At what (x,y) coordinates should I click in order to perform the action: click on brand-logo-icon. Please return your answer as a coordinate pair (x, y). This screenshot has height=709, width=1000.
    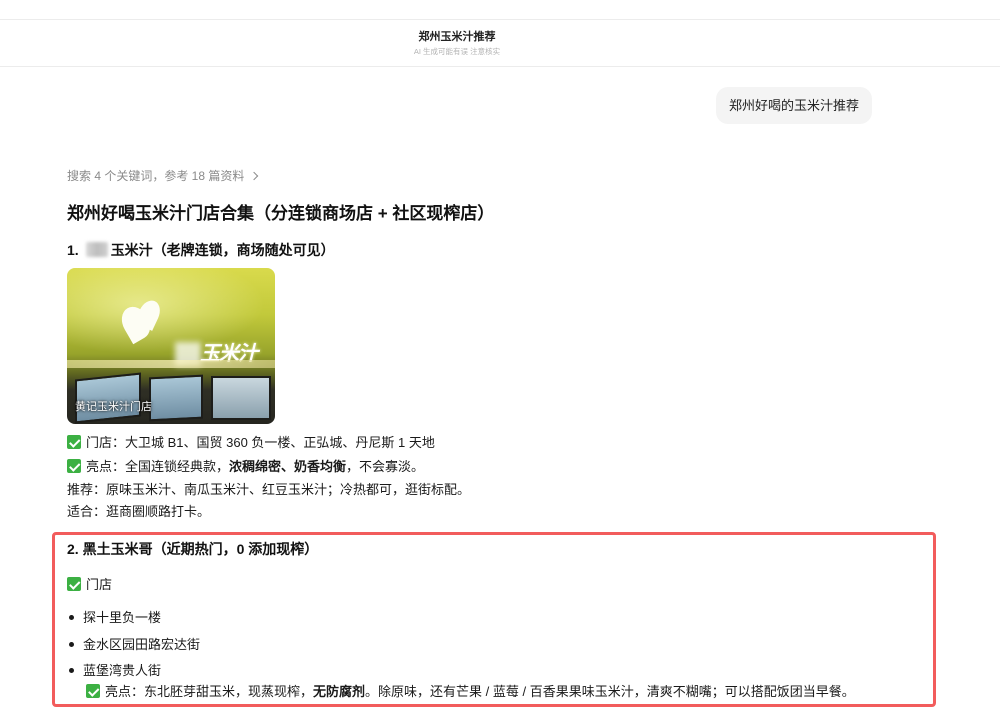
    Looking at the image, I should click on (140, 321).